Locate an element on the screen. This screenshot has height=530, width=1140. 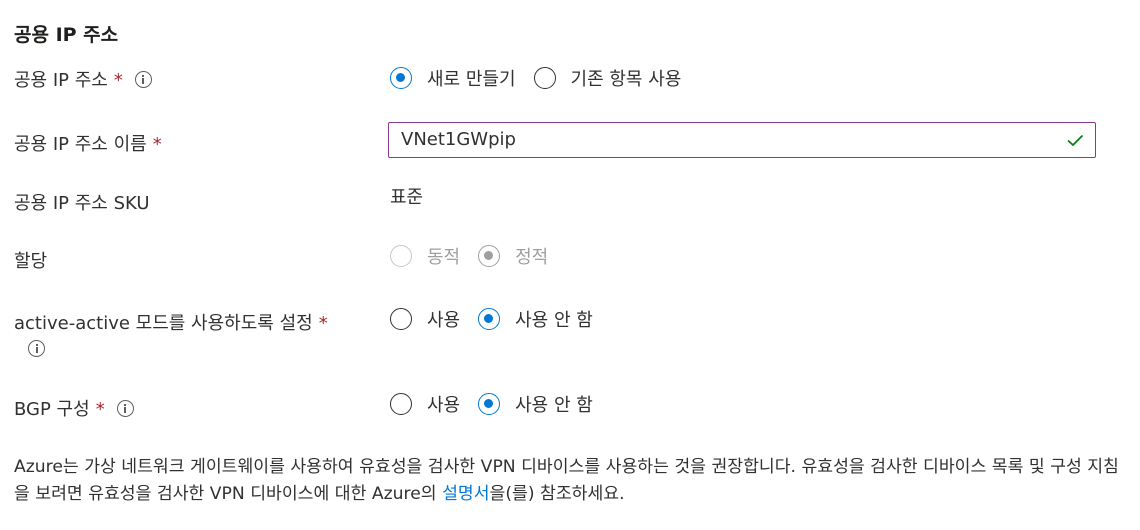
radio-circle-disabled is located at coordinates (401, 256).